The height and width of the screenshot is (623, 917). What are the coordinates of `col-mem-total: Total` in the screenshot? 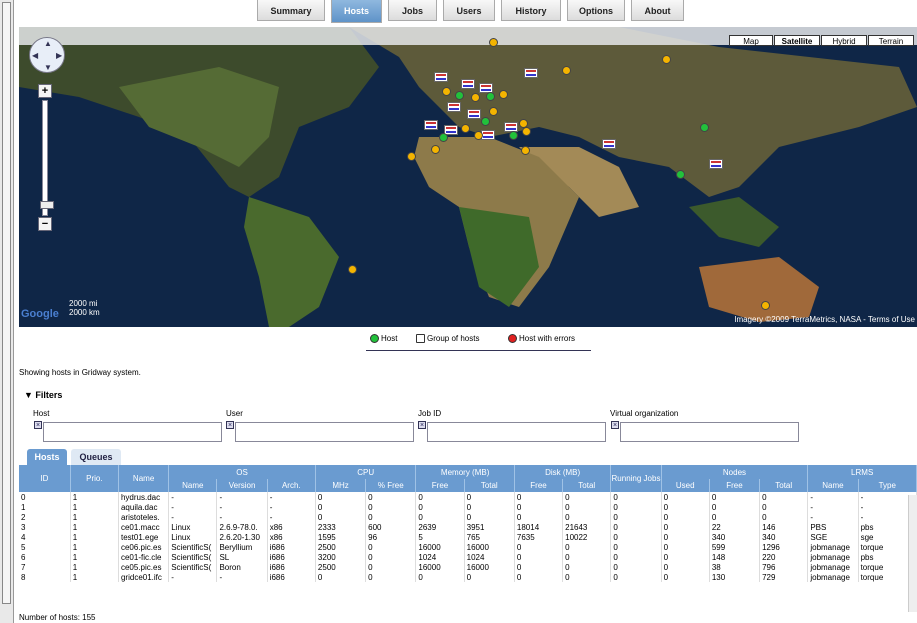 It's located at (489, 485).